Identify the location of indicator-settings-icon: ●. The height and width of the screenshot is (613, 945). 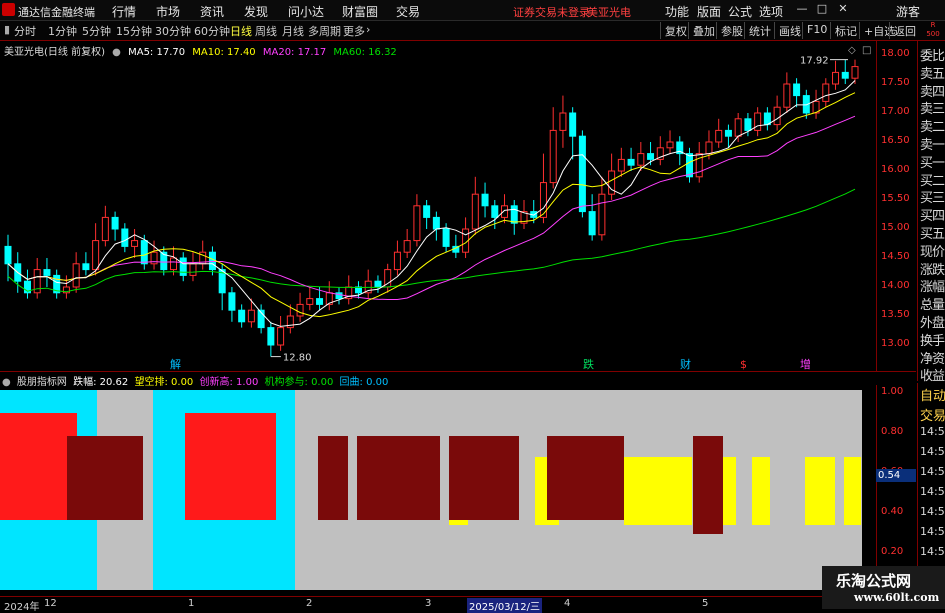
(6, 382).